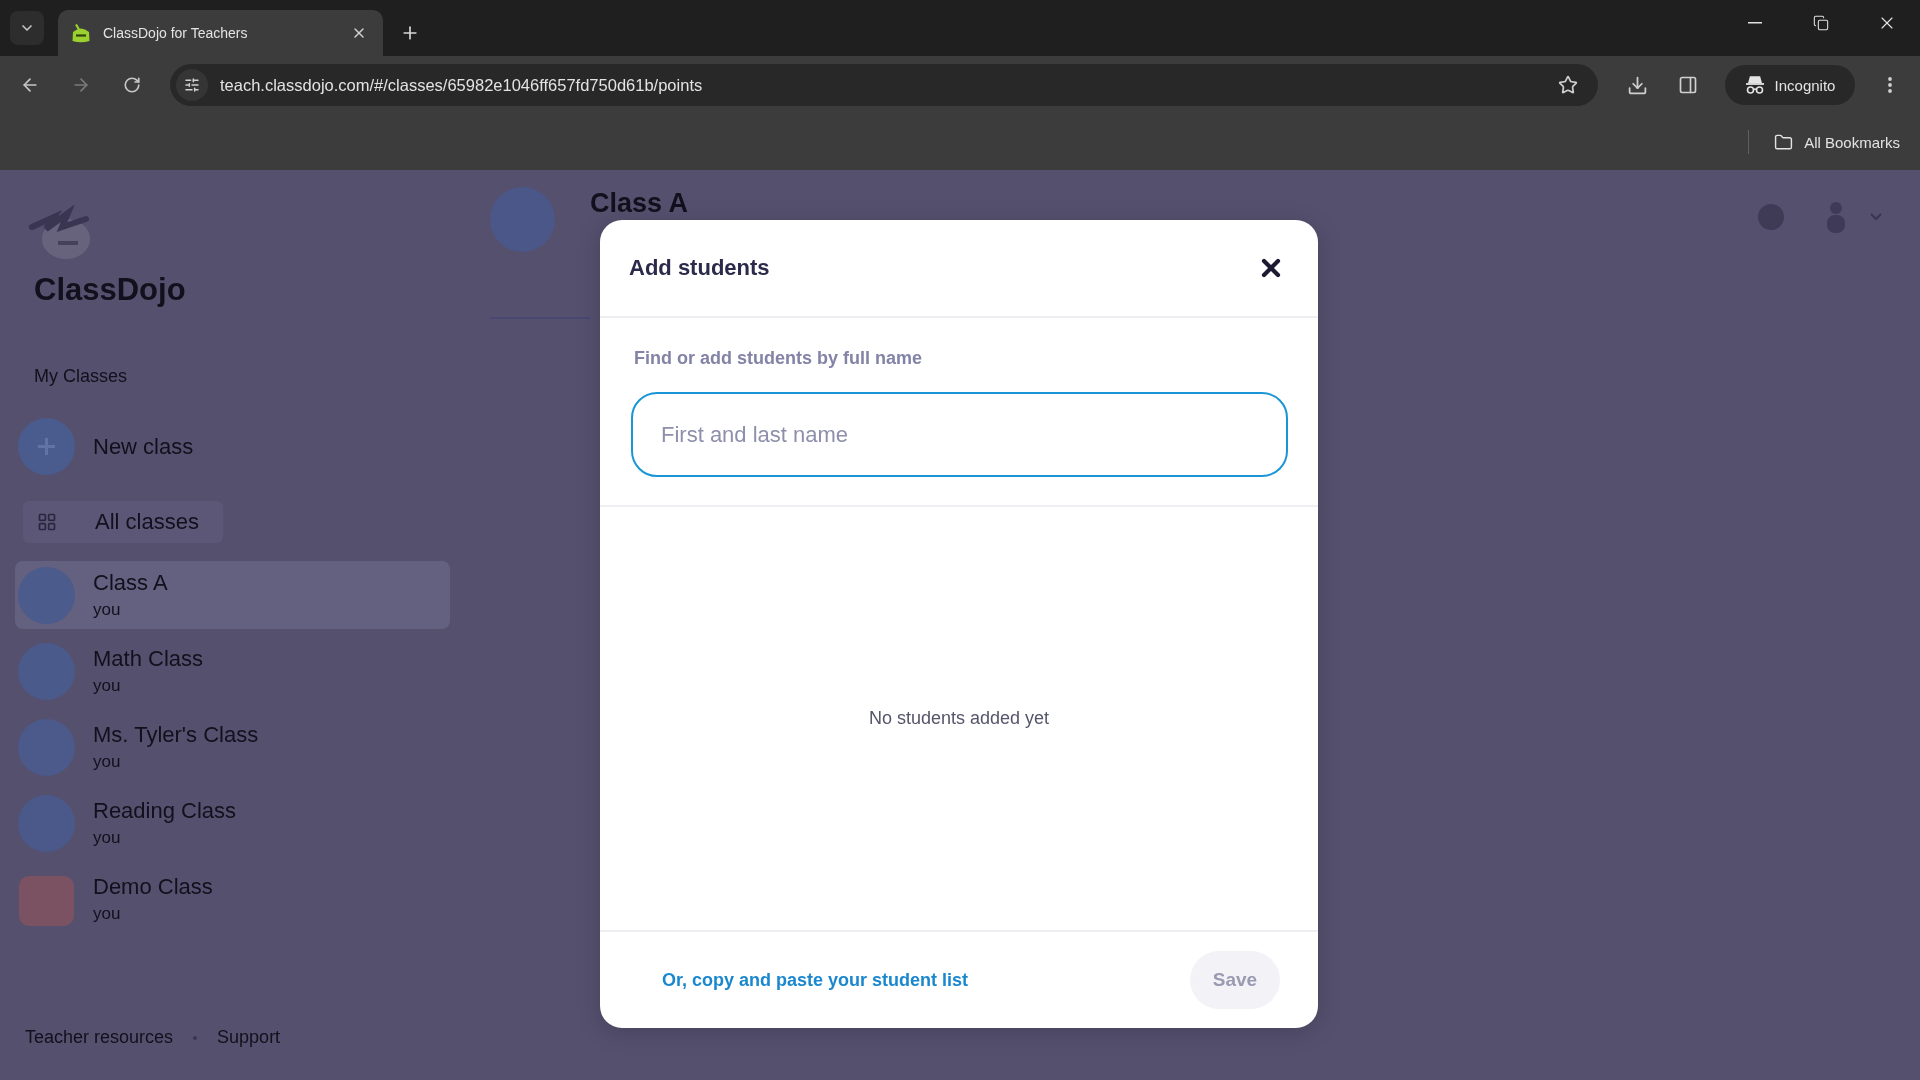 Image resolution: width=1920 pixels, height=1080 pixels. I want to click on caret-icon, so click(1876, 217).